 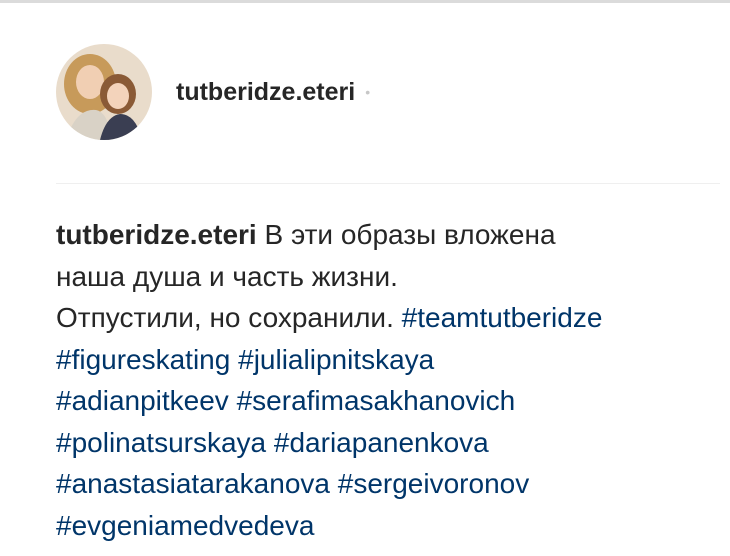 What do you see at coordinates (156, 234) in the screenshot?
I see `caption-username: tutberidze.eteri` at bounding box center [156, 234].